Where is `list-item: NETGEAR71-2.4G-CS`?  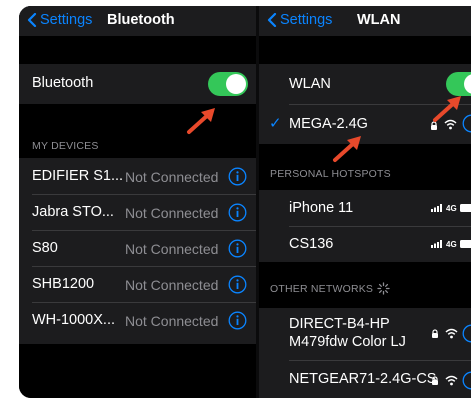
list-item: NETGEAR71-2.4G-CS is located at coordinates (365, 379).